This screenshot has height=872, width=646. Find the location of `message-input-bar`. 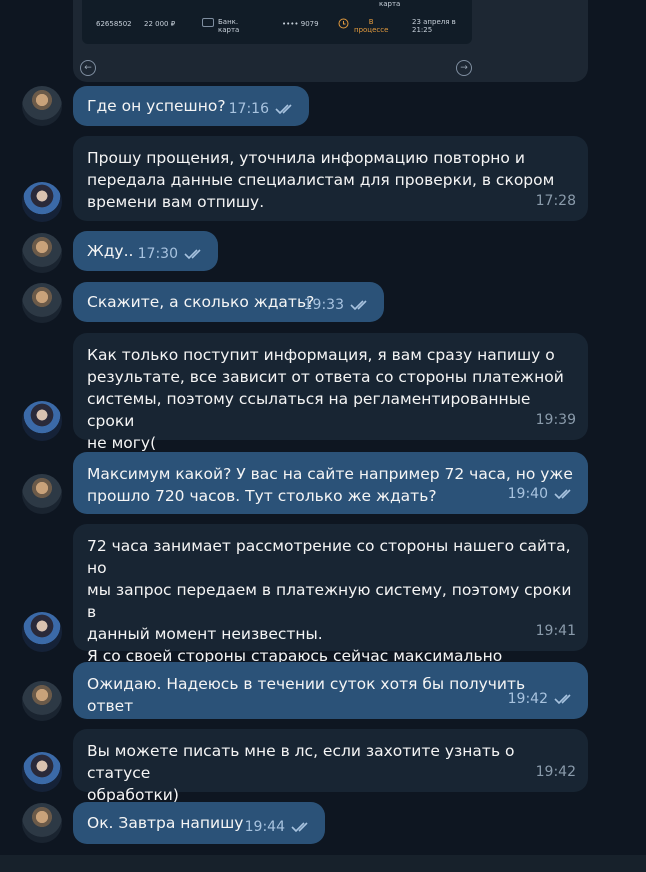

message-input-bar is located at coordinates (323, 863).